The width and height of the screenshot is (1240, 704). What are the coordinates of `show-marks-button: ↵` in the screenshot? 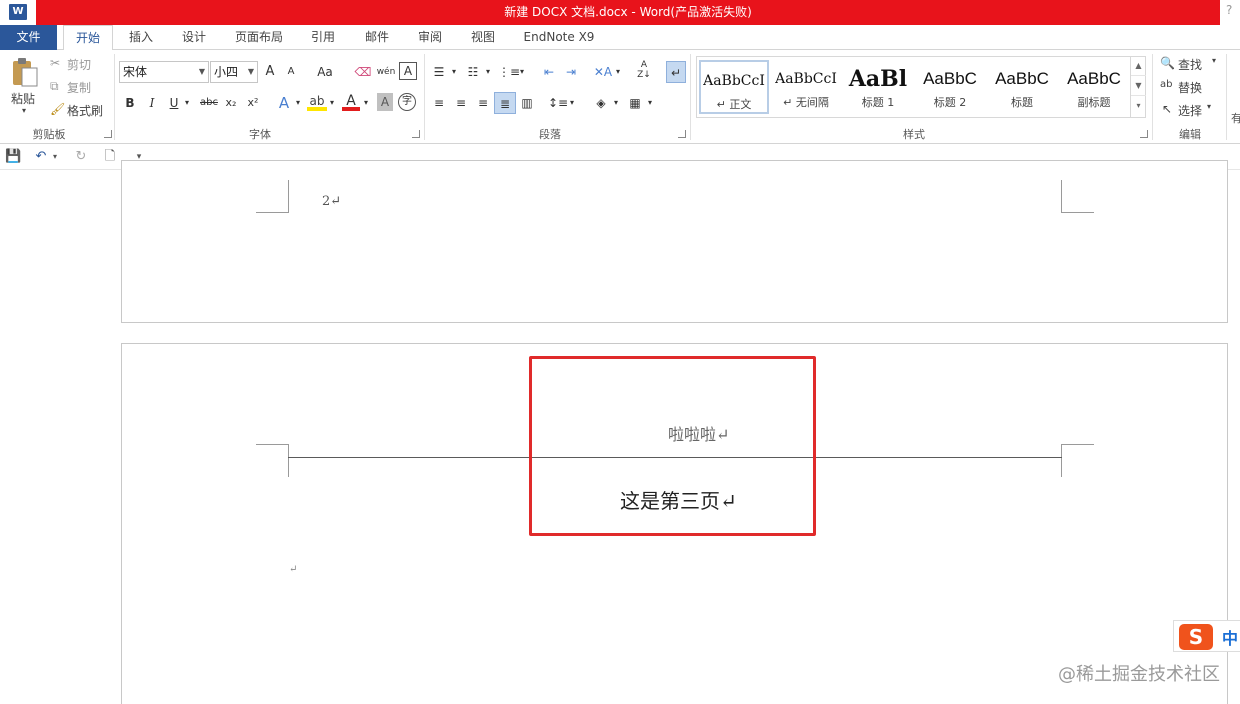 It's located at (676, 72).